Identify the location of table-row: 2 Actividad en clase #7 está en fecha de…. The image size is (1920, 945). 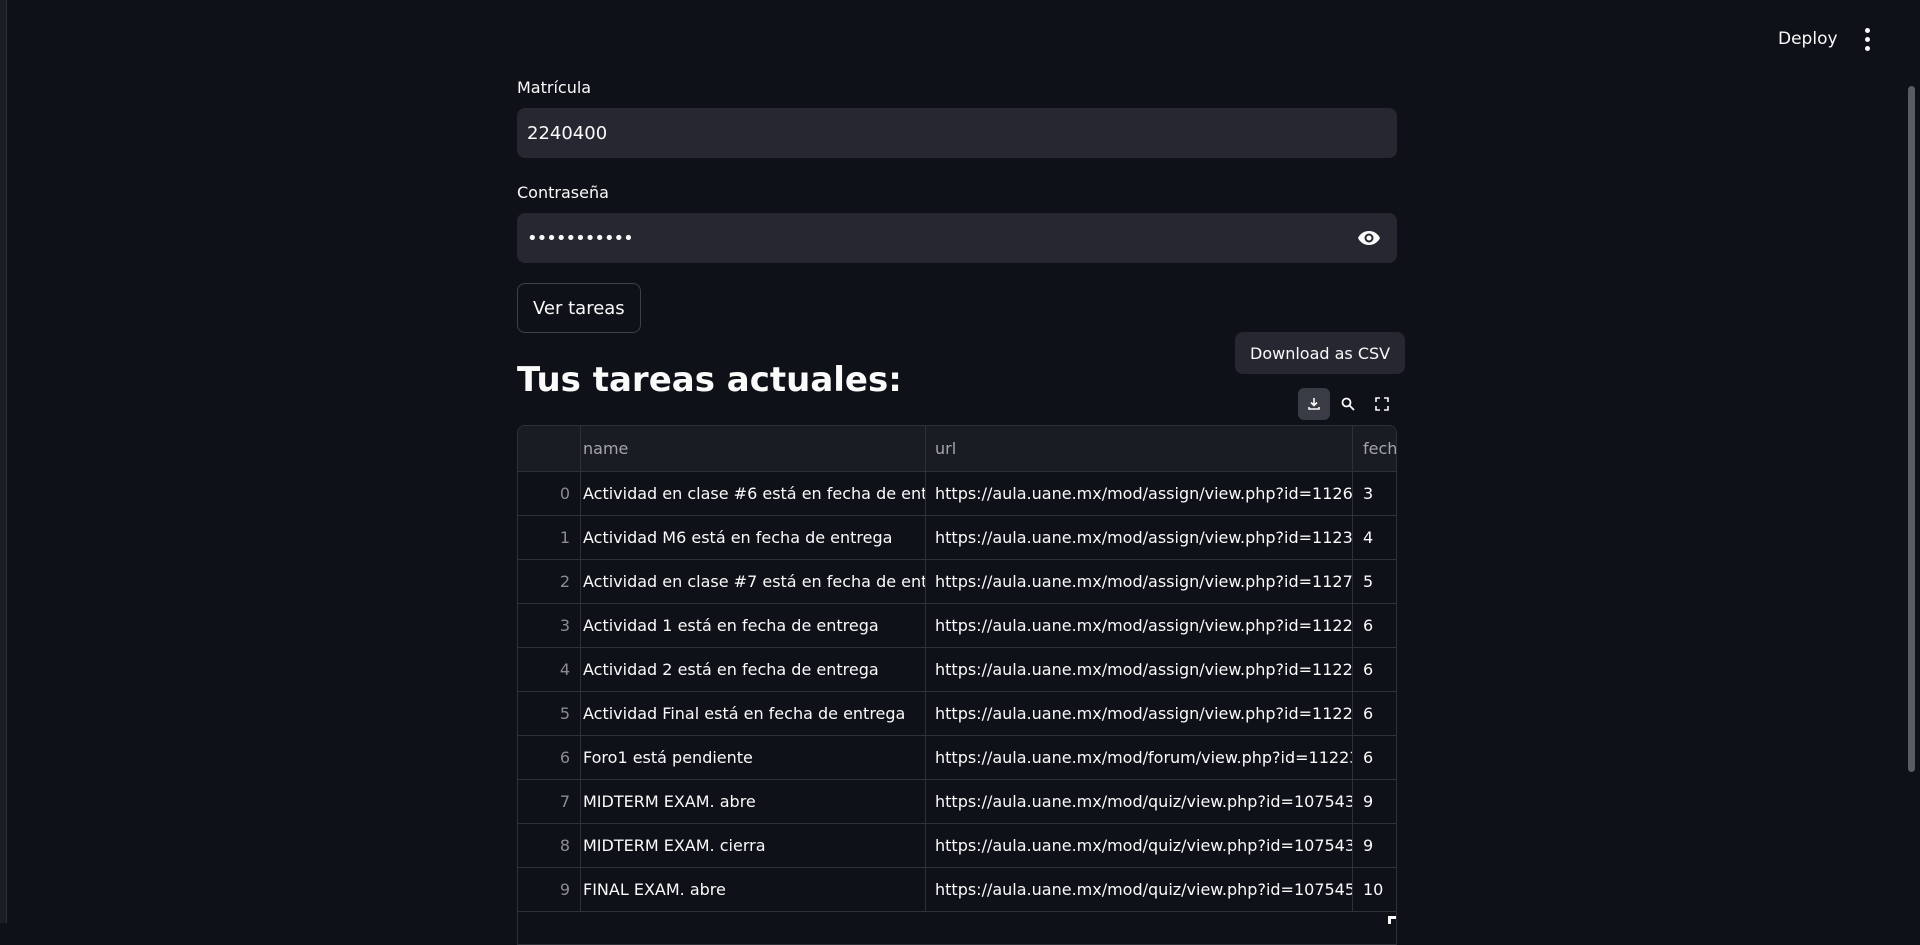
(957, 581).